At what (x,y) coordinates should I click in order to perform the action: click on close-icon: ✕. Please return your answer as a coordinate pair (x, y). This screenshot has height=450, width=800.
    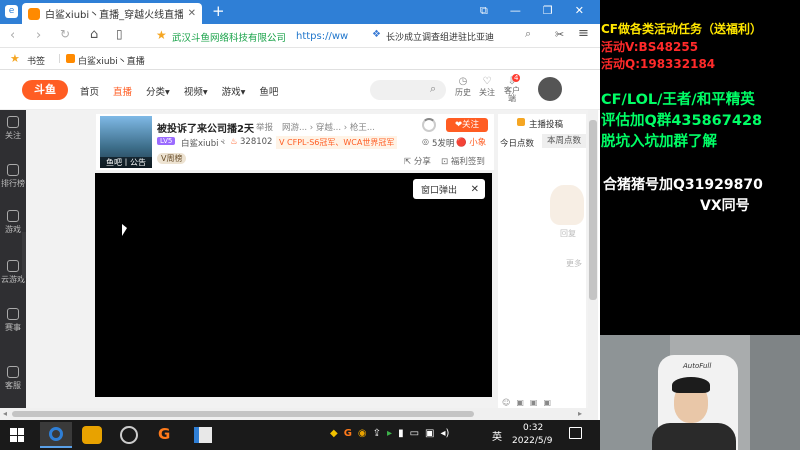
    Looking at the image, I should click on (475, 189).